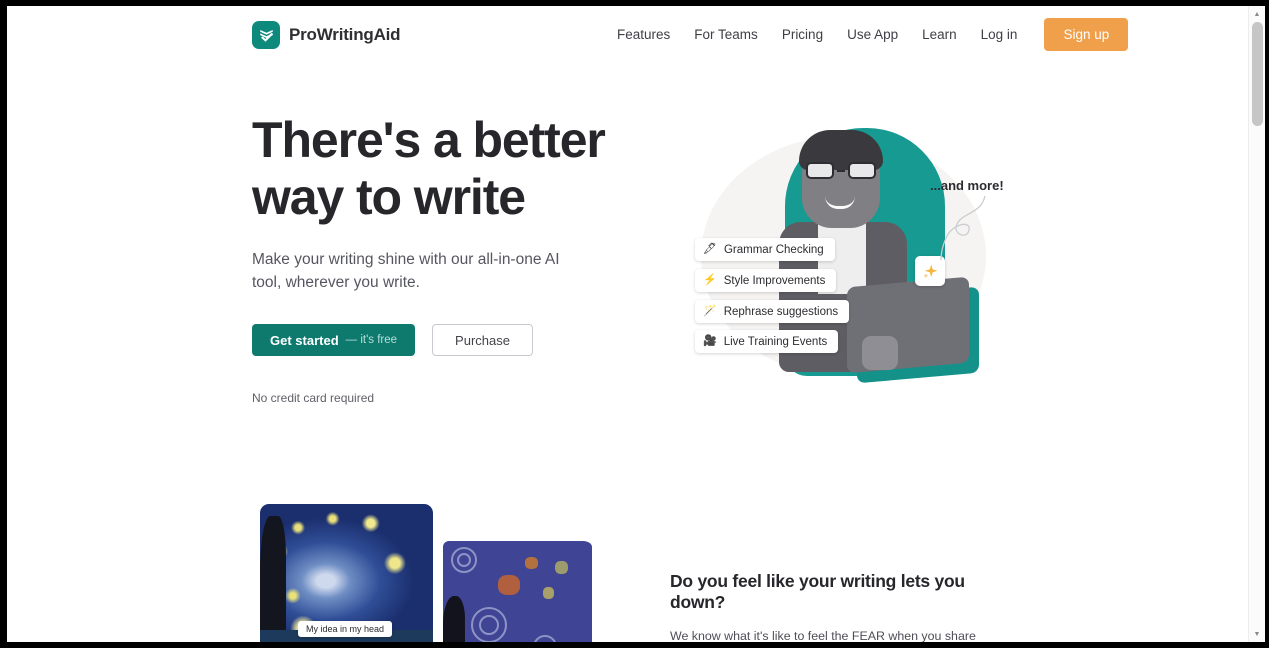  Describe the element at coordinates (389, 197) in the screenshot. I see `hero-title-line-2: way to write` at that location.